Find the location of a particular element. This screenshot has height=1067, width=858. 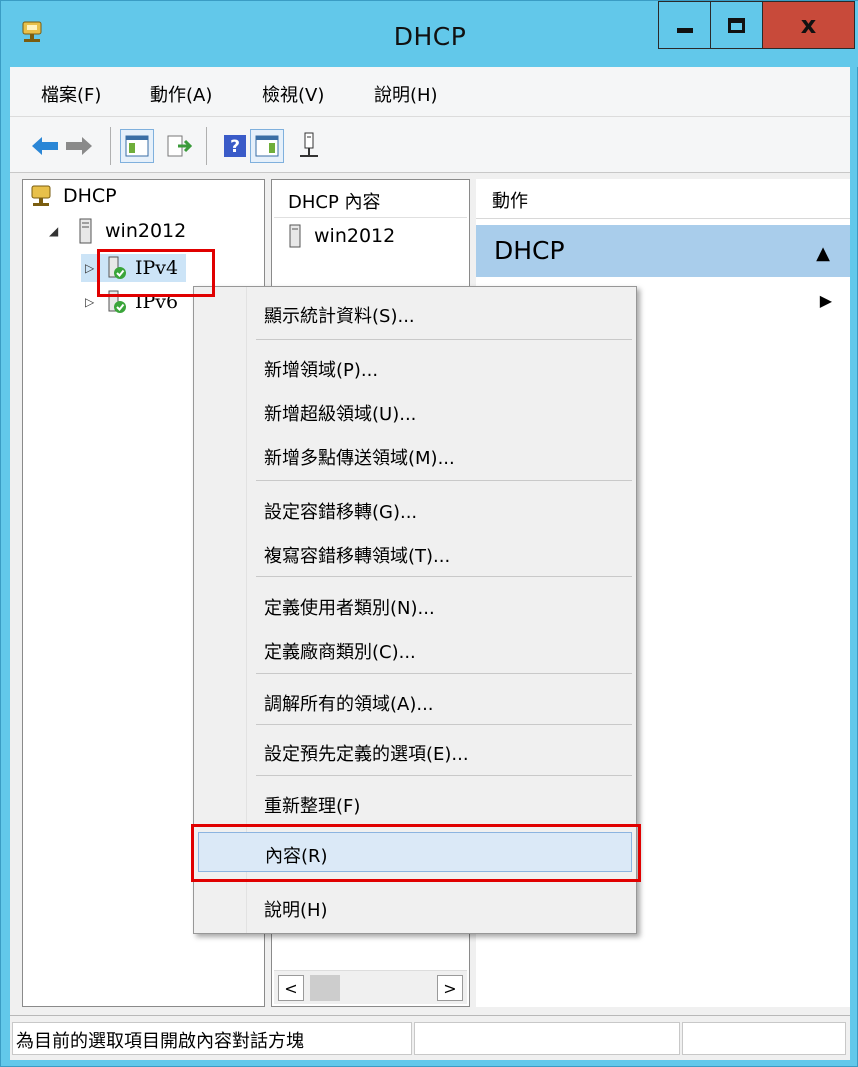

dhcp-icon is located at coordinates (41, 195).